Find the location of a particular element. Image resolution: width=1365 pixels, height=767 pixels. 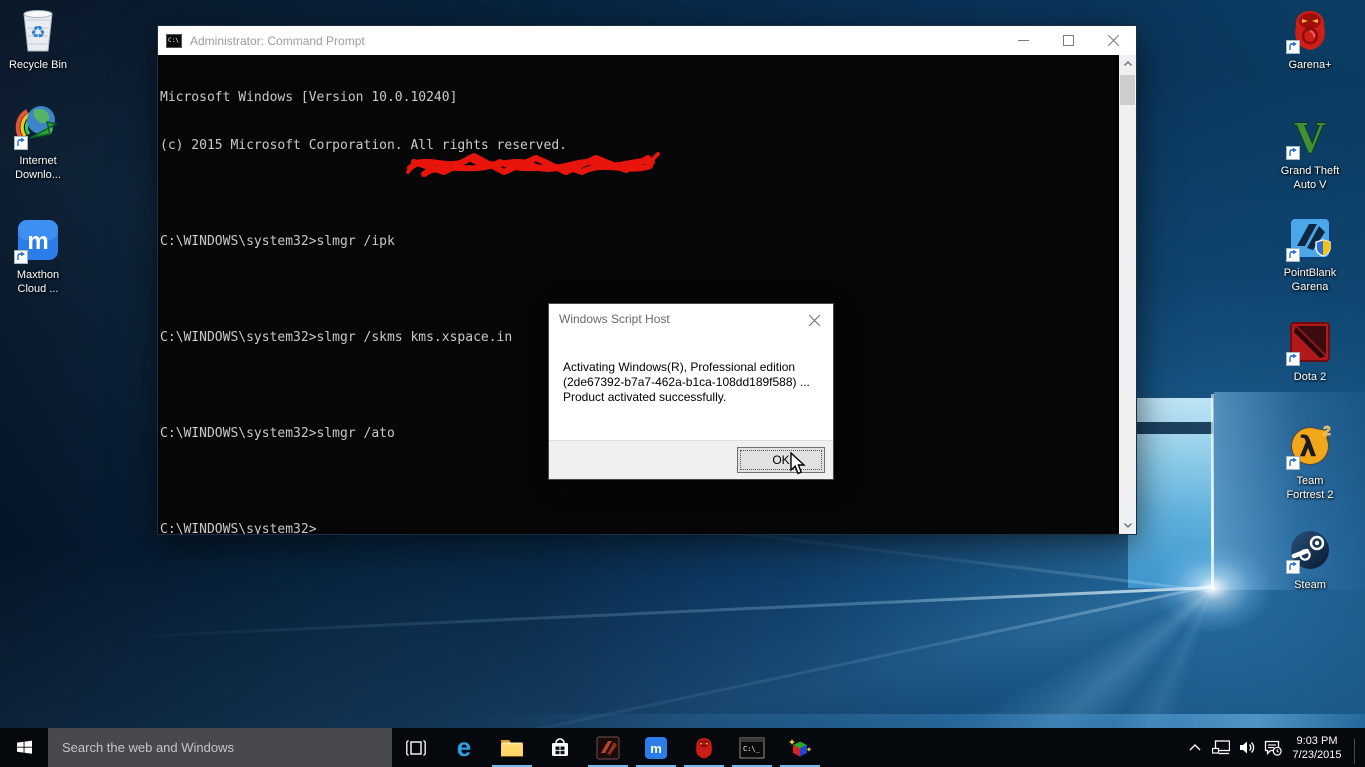

taskbar-search is located at coordinates (220, 747).